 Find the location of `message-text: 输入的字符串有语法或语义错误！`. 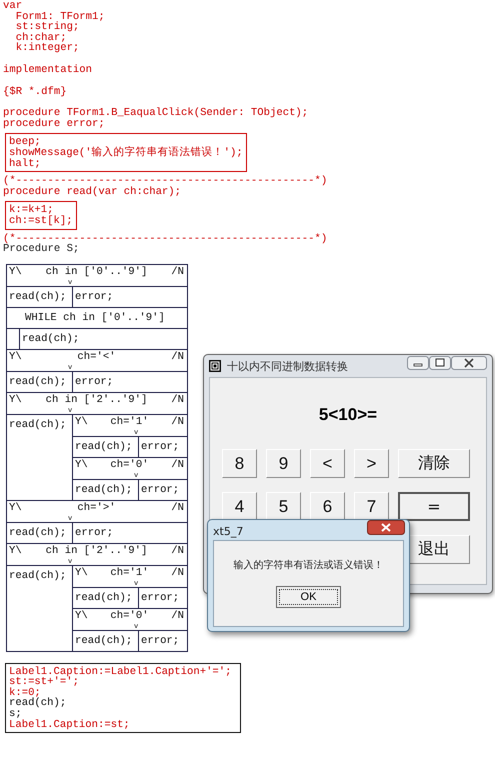

message-text: 输入的字符串有语法或语义错误！ is located at coordinates (309, 565).